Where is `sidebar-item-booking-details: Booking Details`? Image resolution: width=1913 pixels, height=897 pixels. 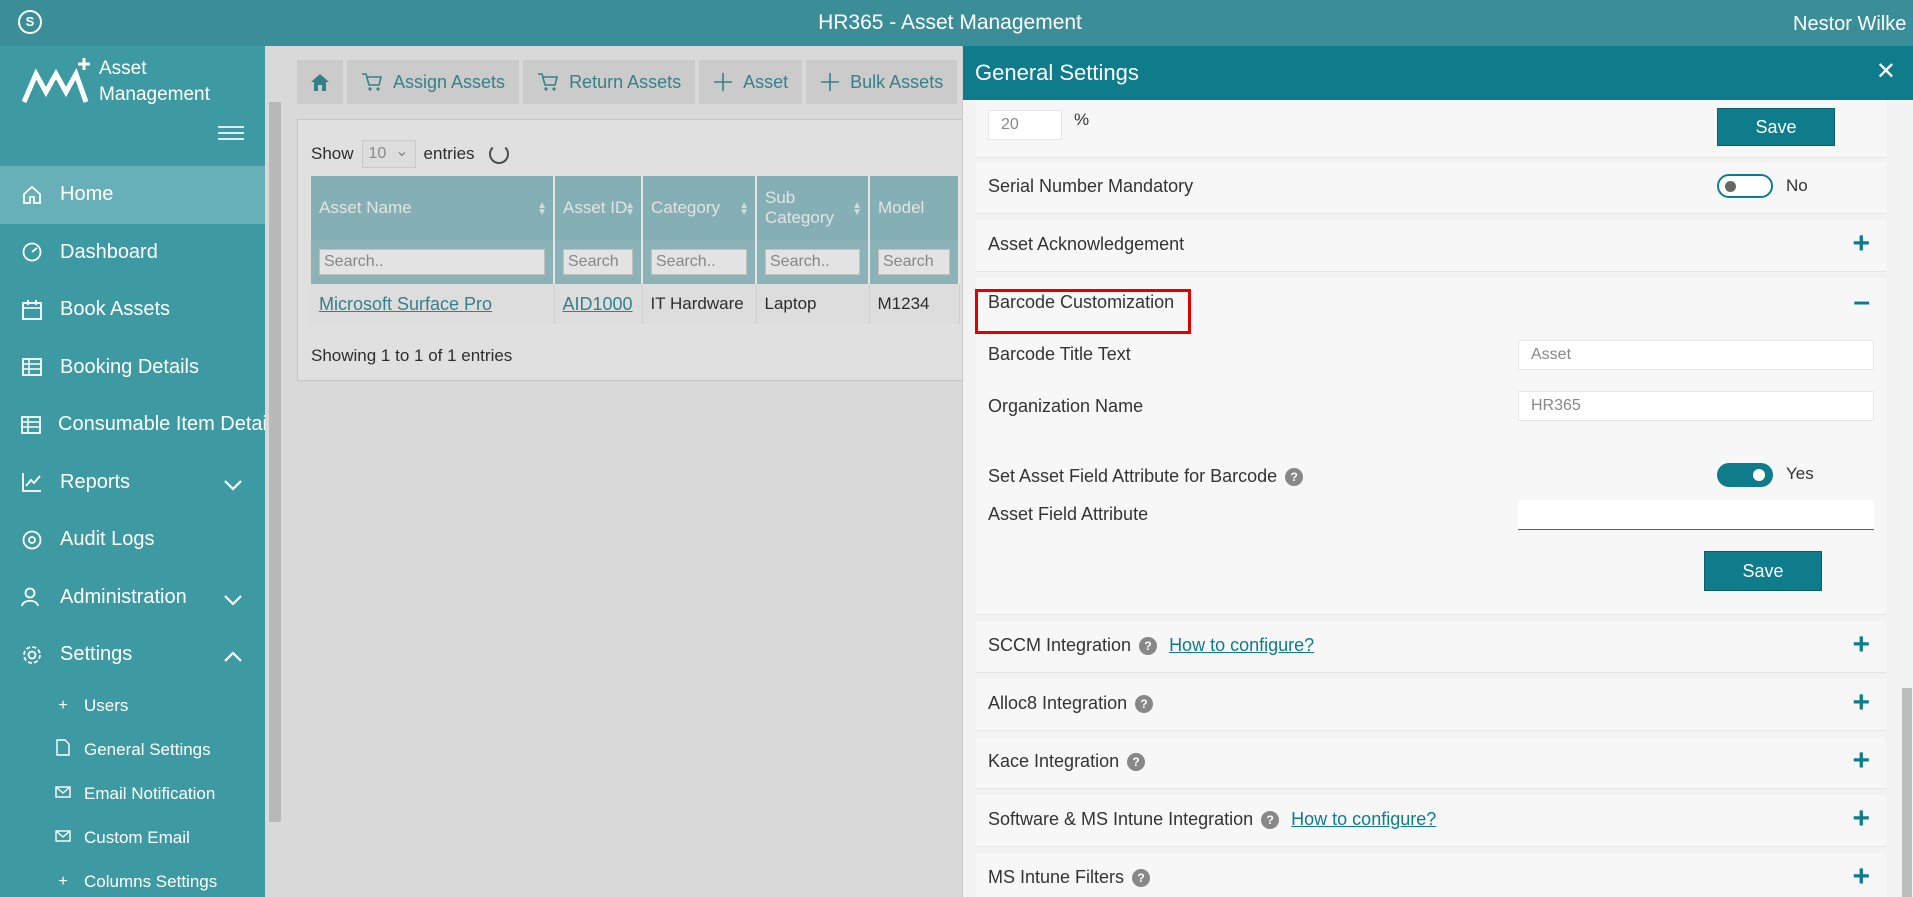
sidebar-item-booking-details: Booking Details is located at coordinates (132, 368).